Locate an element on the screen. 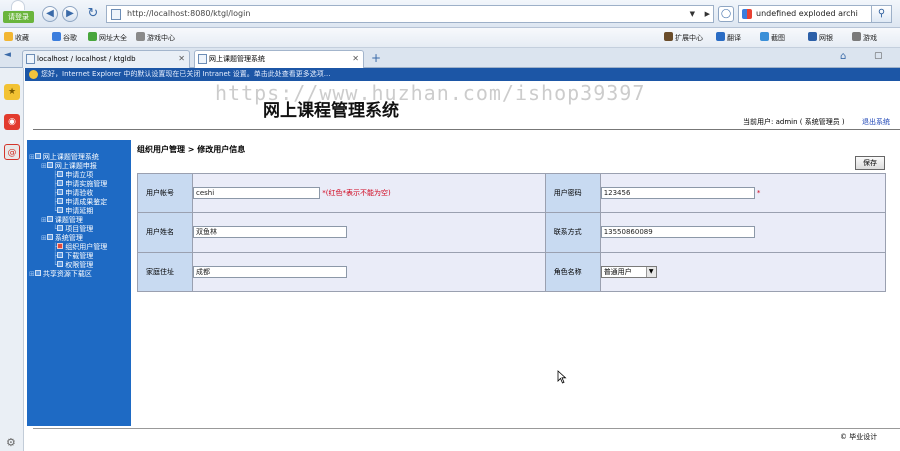 The width and height of the screenshot is (900, 451). search-engine-icon is located at coordinates (747, 14).